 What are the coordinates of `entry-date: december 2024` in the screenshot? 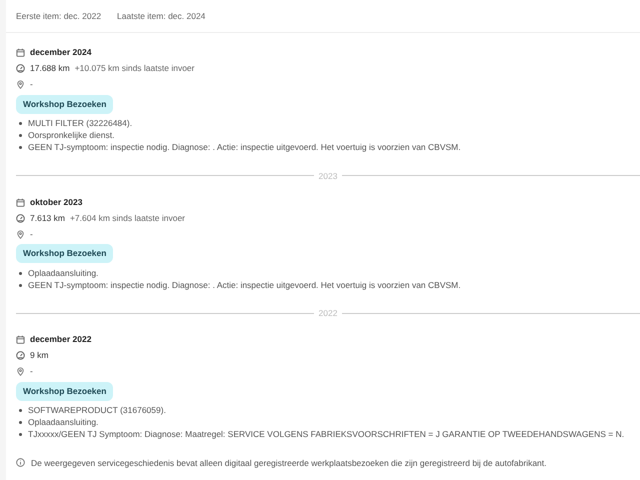 It's located at (61, 53).